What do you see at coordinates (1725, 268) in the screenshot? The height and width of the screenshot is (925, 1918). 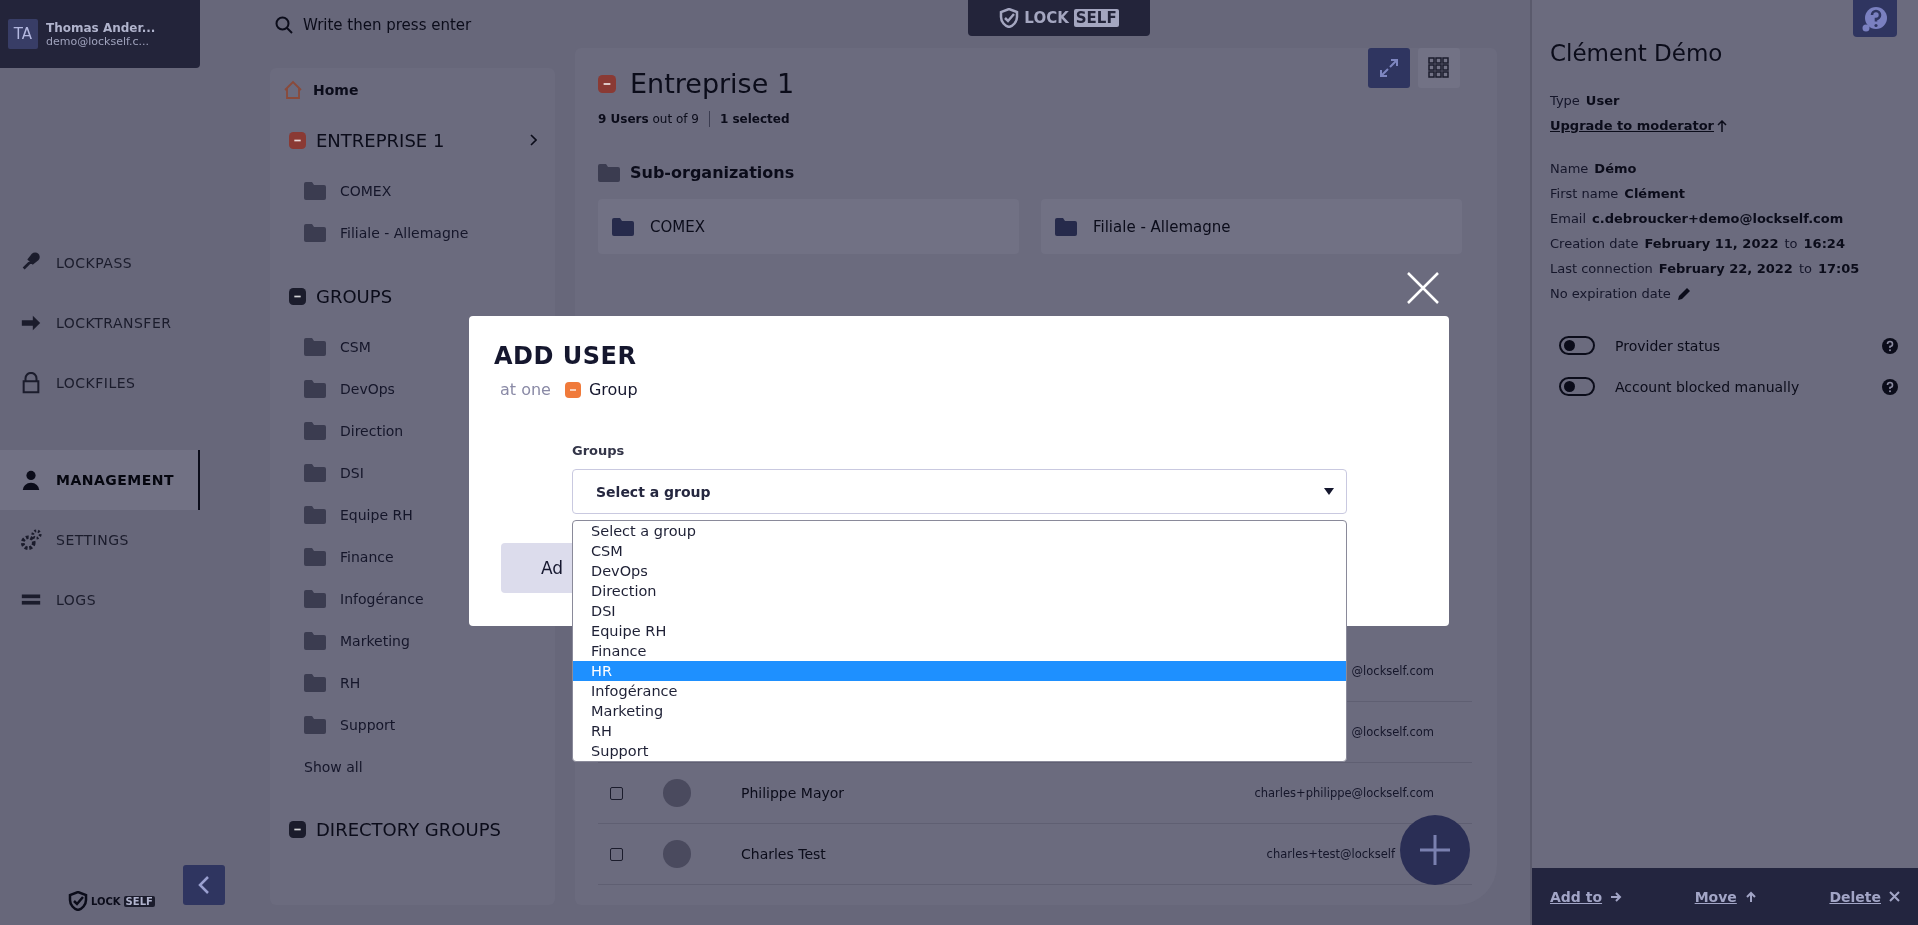 I see `field-value: February 22, 2022` at bounding box center [1725, 268].